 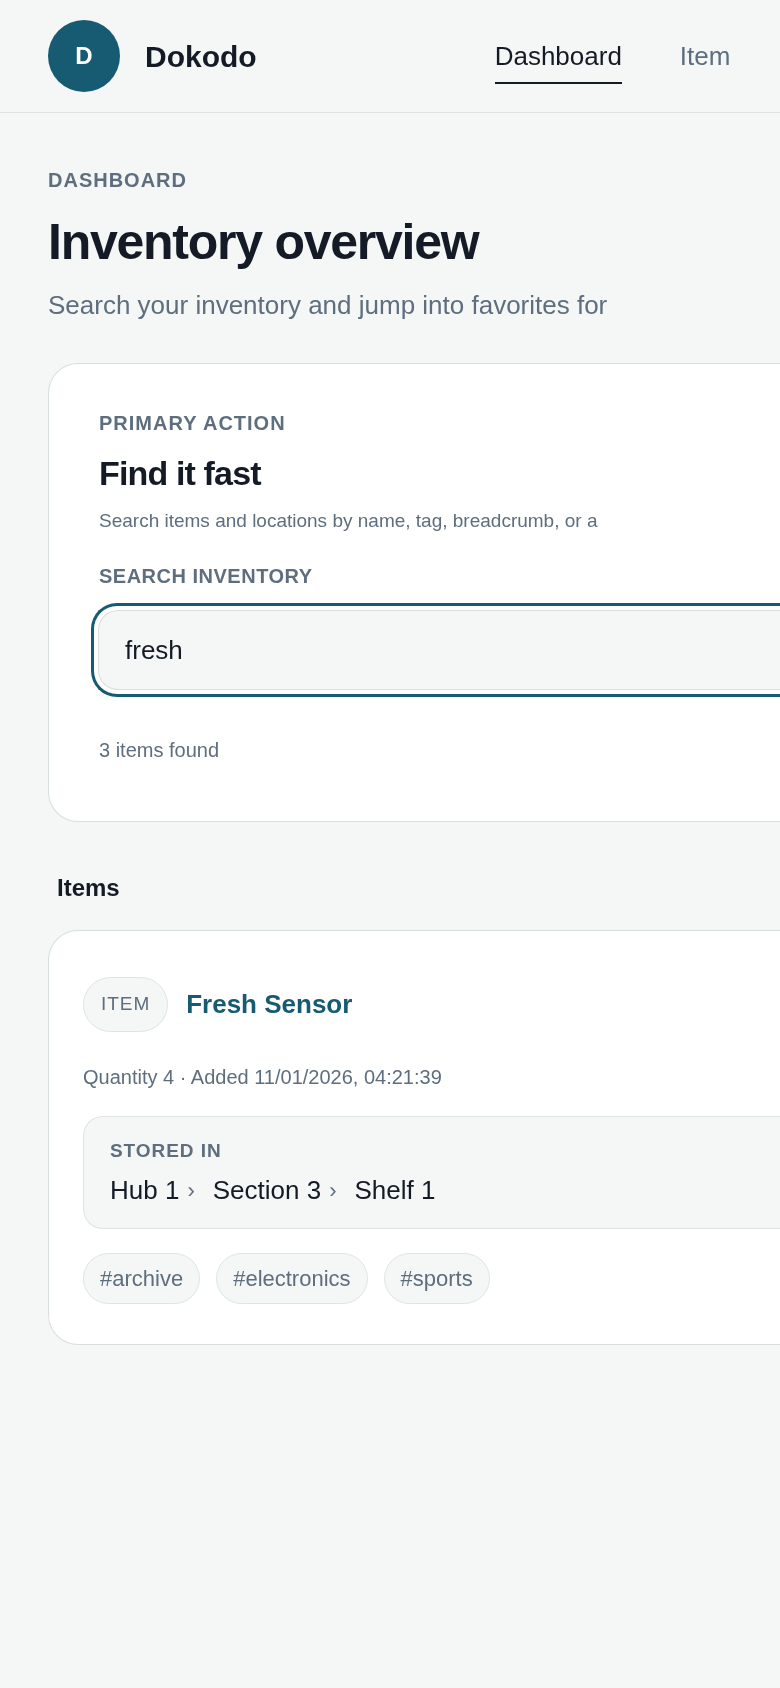 What do you see at coordinates (395, 1190) in the screenshot?
I see `breadcrumb-item: Shelf 1` at bounding box center [395, 1190].